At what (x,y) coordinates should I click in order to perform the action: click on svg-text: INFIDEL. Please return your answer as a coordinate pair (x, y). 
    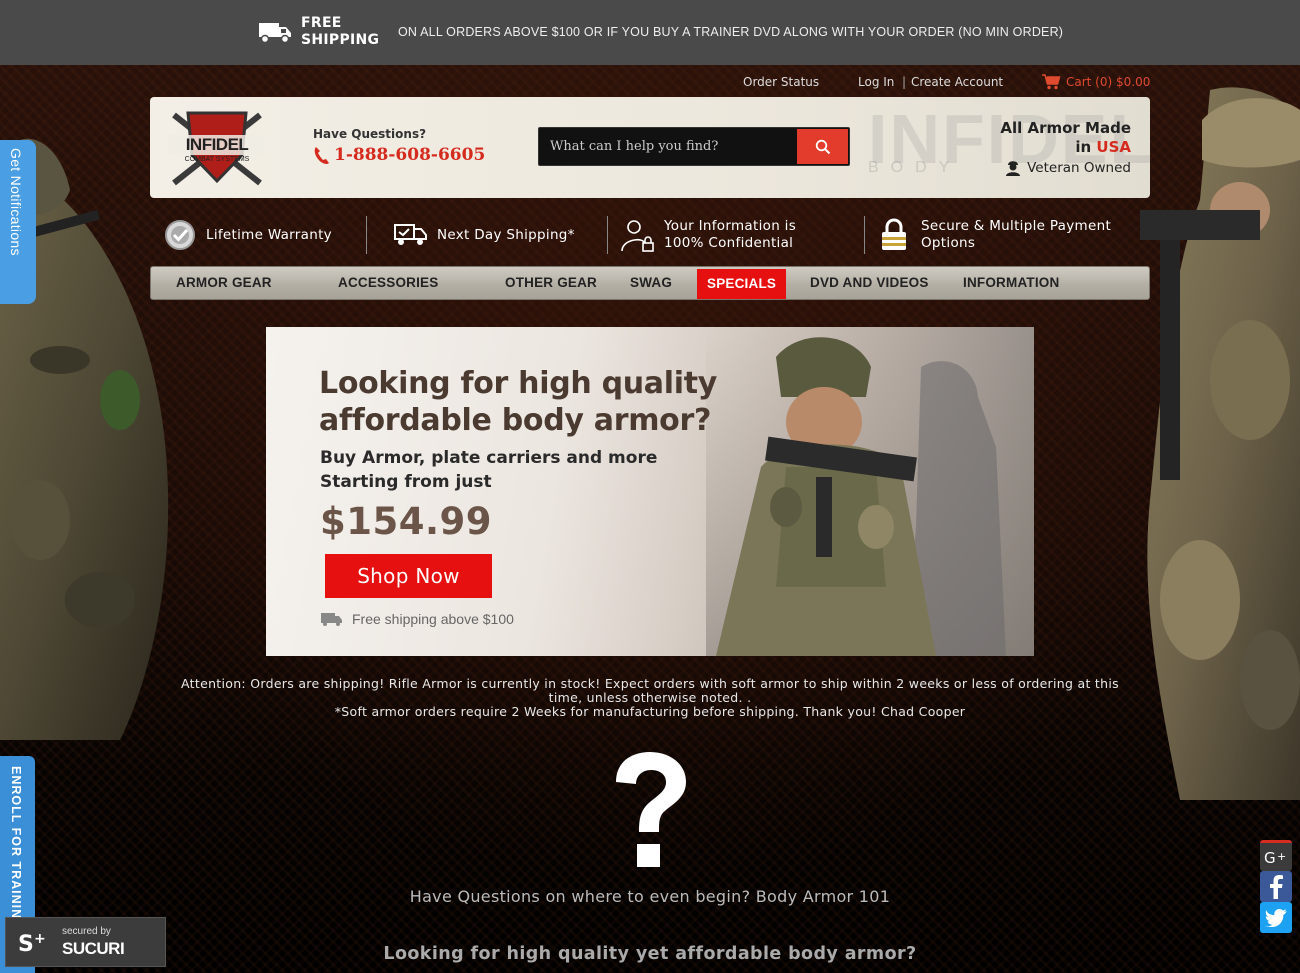
    Looking at the image, I should click on (217, 144).